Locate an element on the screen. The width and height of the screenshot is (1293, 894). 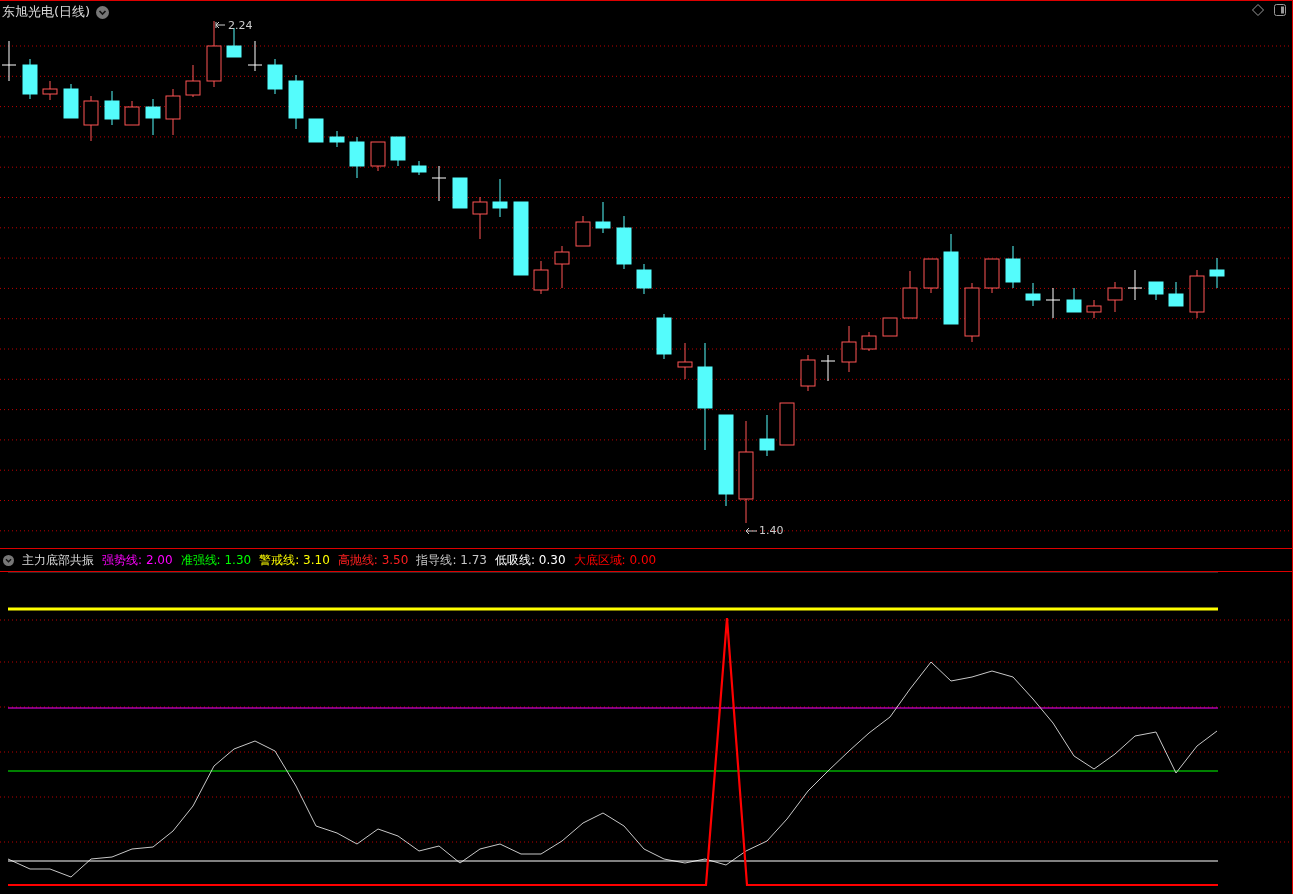
legend-item: 高抛线: 3.50 is located at coordinates (373, 560).